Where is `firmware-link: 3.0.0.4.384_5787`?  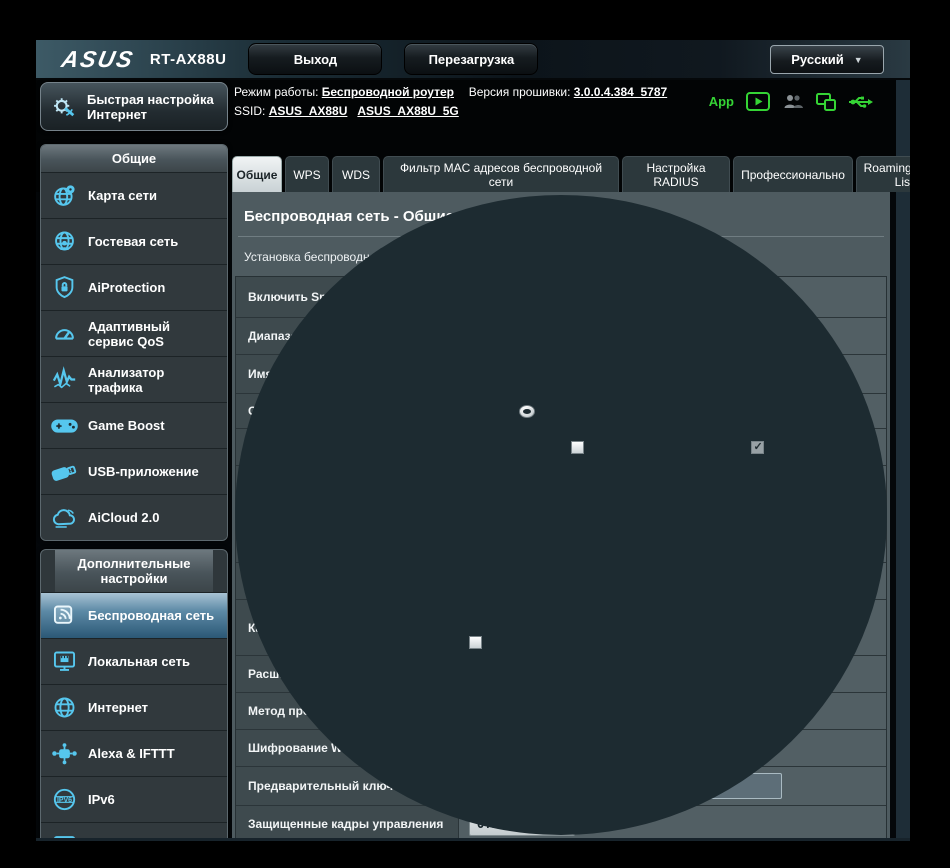
firmware-link: 3.0.0.4.384_5787 is located at coordinates (620, 92).